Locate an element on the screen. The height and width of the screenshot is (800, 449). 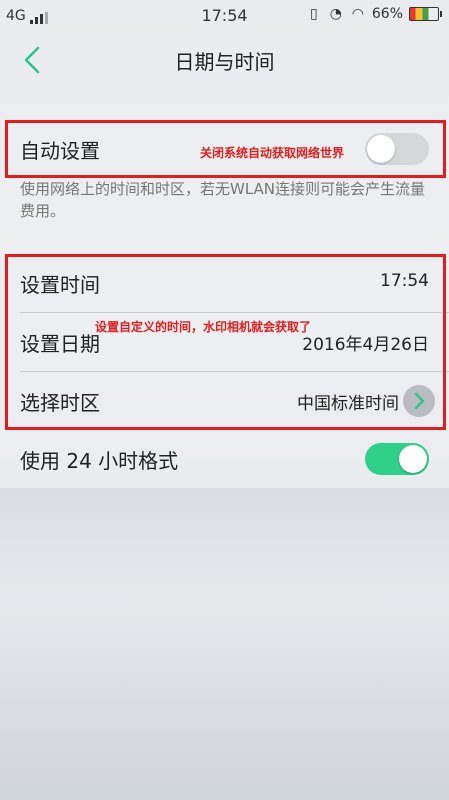
toggle-knob is located at coordinates (413, 459).